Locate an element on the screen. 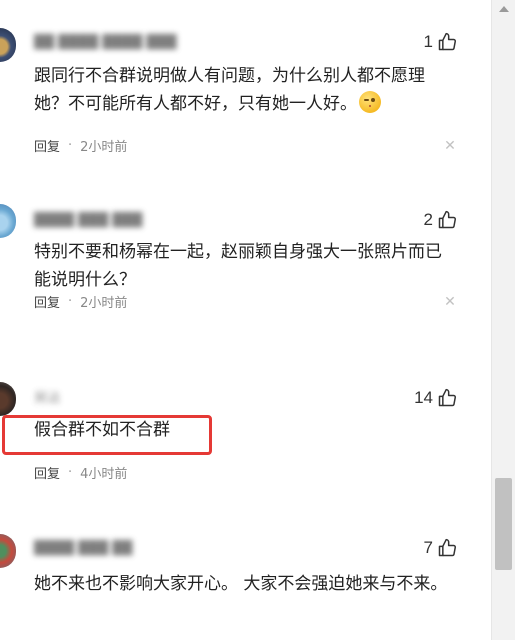 The width and height of the screenshot is (515, 640). like-button: 14 is located at coordinates (435, 398).